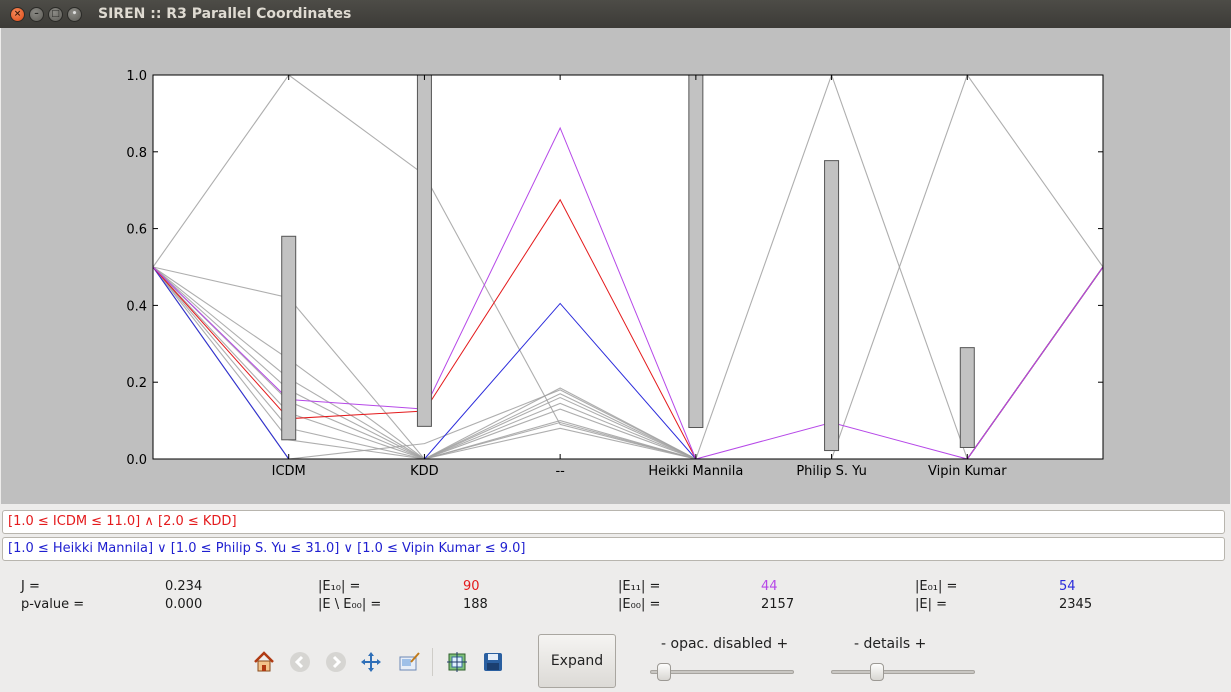 The height and width of the screenshot is (692, 1231). What do you see at coordinates (136, 153) in the screenshot?
I see `y-tick-label: 0.8` at bounding box center [136, 153].